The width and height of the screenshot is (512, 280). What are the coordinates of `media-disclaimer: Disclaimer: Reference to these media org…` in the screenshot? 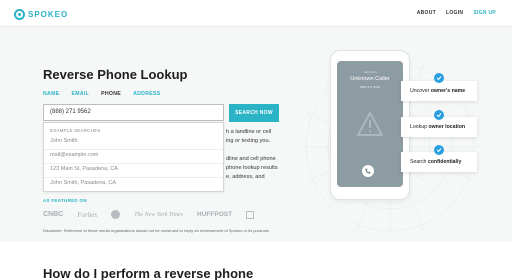 It's located at (156, 230).